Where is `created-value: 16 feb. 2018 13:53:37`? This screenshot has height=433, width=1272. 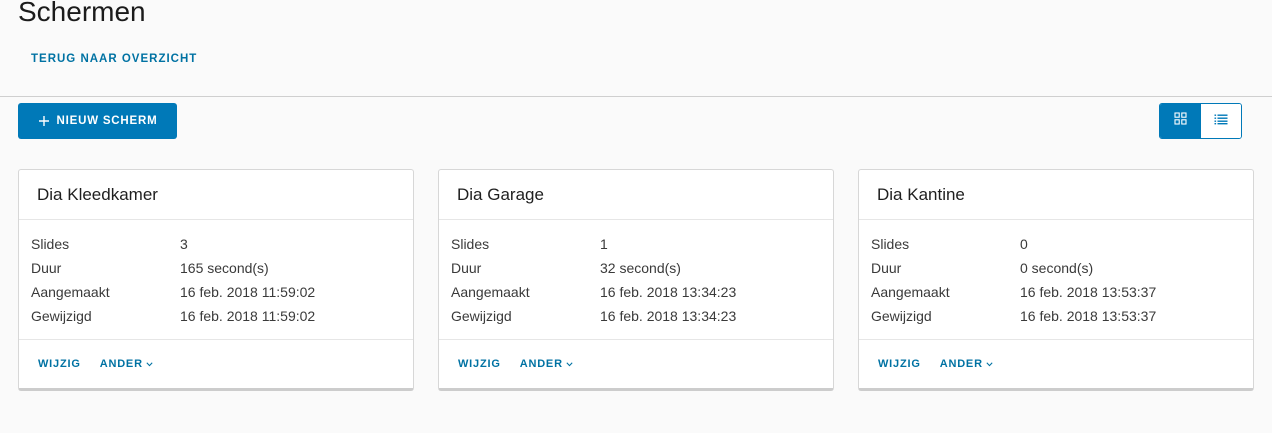 created-value: 16 feb. 2018 13:53:37 is located at coordinates (1088, 292).